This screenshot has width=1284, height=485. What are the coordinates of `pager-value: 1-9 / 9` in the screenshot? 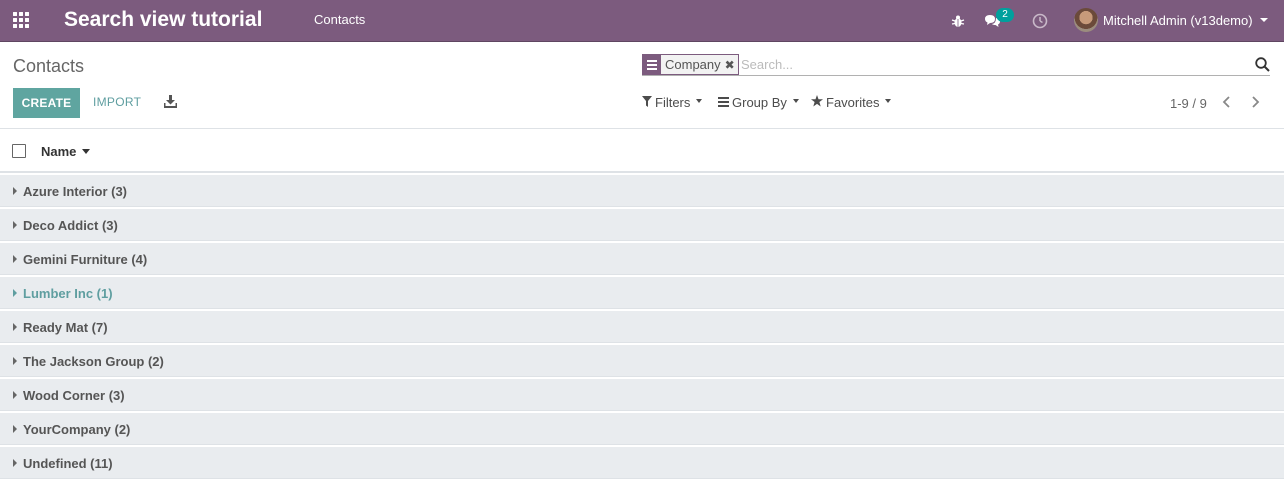 It's located at (1188, 103).